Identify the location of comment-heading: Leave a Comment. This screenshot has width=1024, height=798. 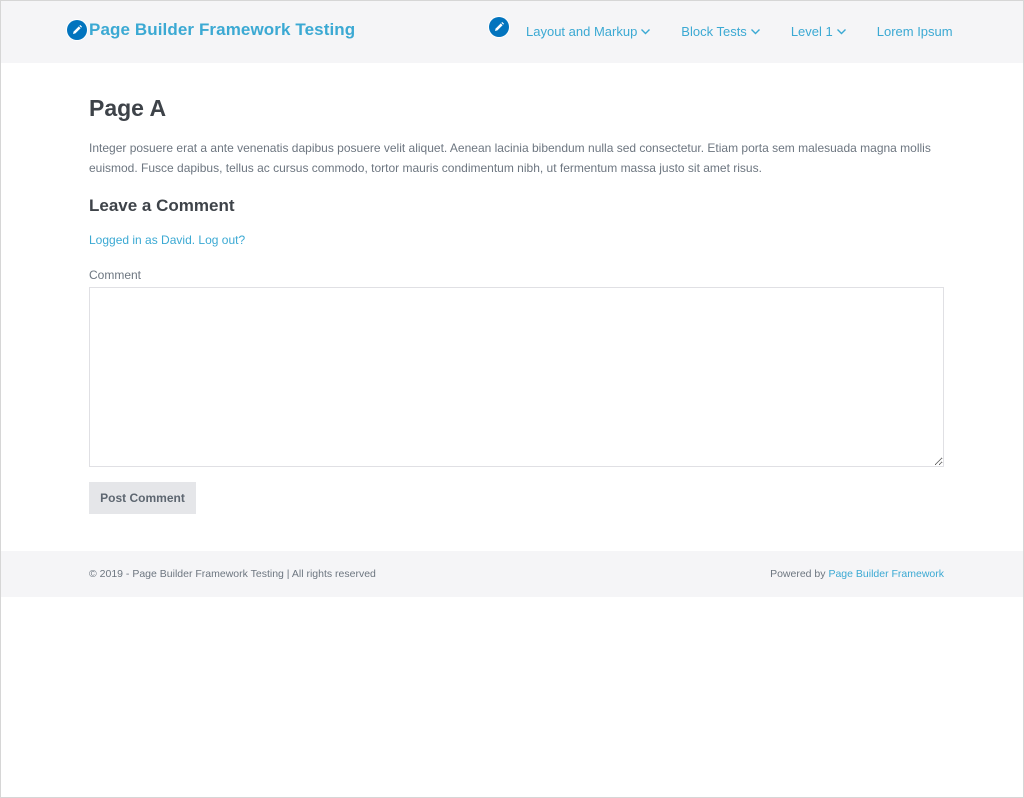
(162, 205).